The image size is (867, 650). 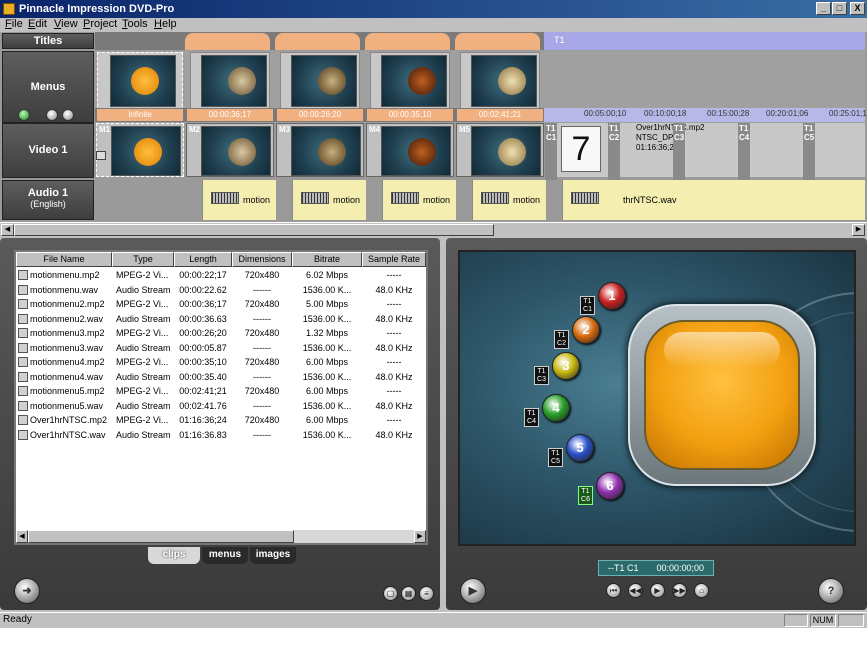 I want to click on menu-project: Project, so click(x=100, y=24).